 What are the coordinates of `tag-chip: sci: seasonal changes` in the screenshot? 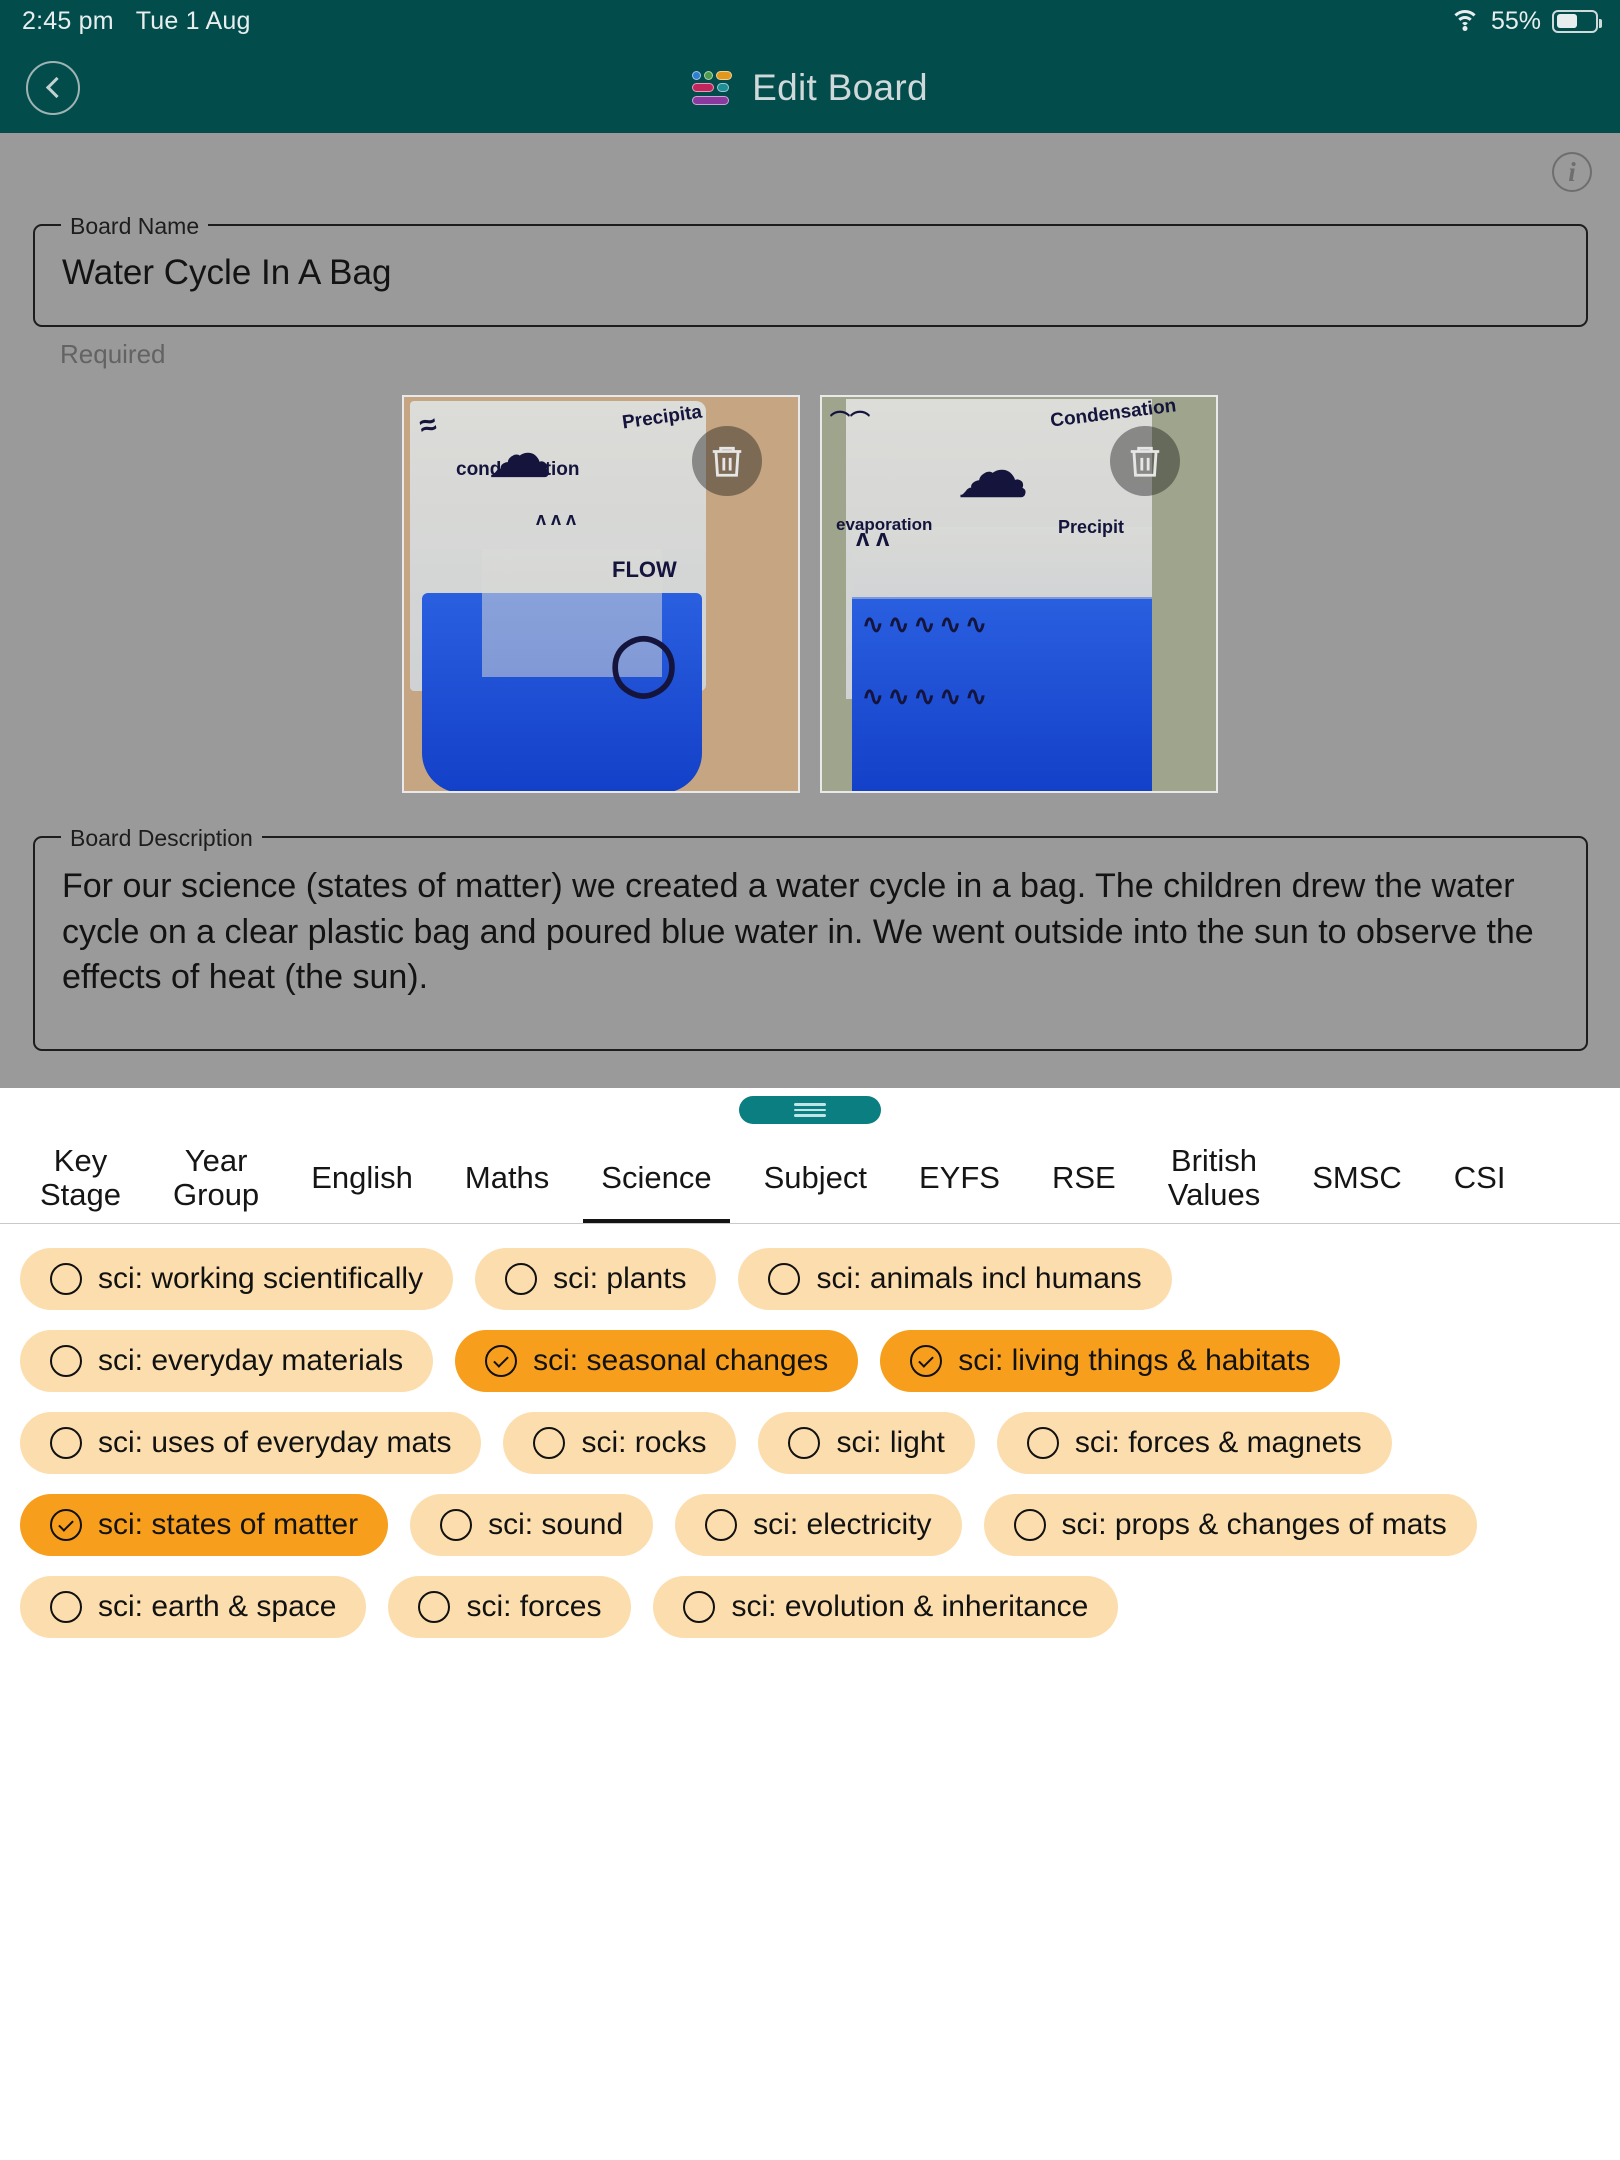 It's located at (657, 1361).